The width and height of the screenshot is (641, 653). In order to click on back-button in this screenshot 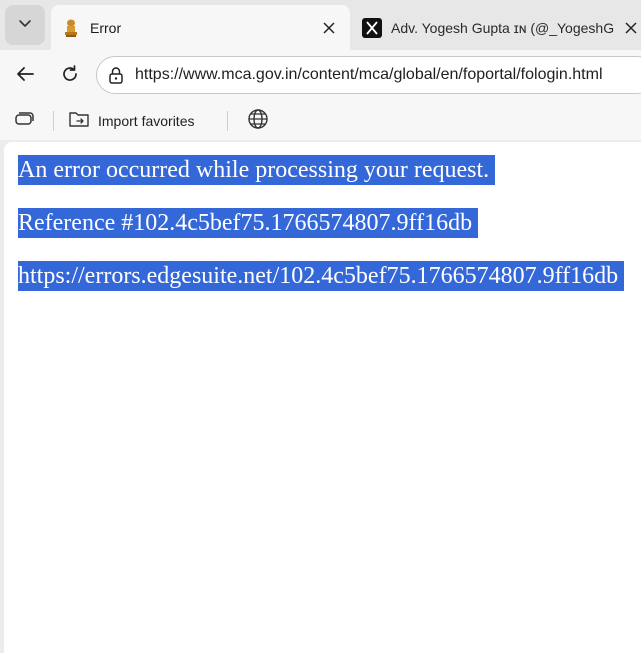, I will do `click(25, 76)`.